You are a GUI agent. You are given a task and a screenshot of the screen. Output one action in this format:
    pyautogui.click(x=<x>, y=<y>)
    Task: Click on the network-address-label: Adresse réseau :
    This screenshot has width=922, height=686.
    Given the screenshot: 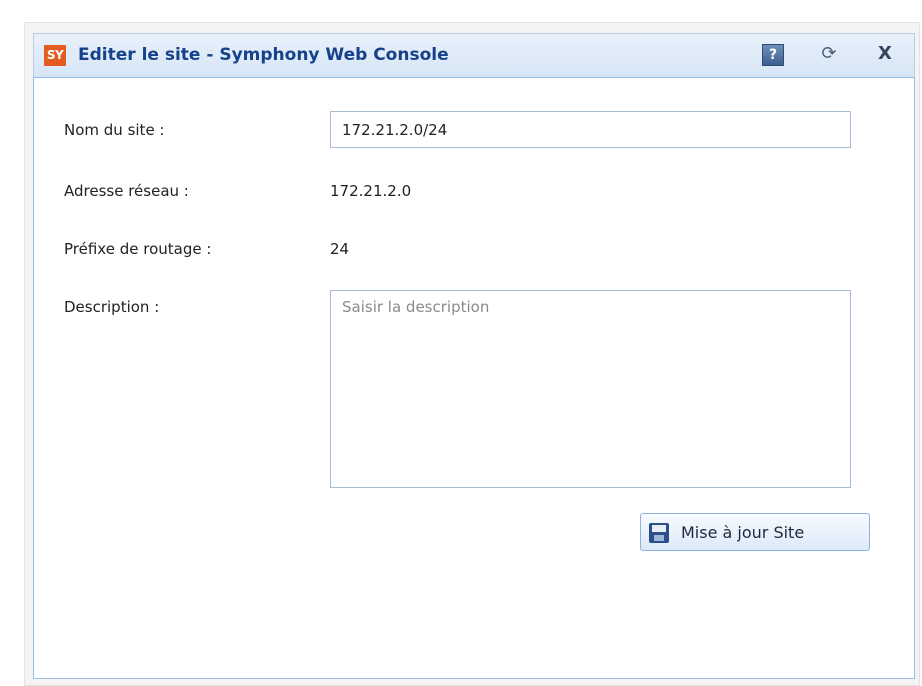 What is the action you would take?
    pyautogui.click(x=126, y=191)
    